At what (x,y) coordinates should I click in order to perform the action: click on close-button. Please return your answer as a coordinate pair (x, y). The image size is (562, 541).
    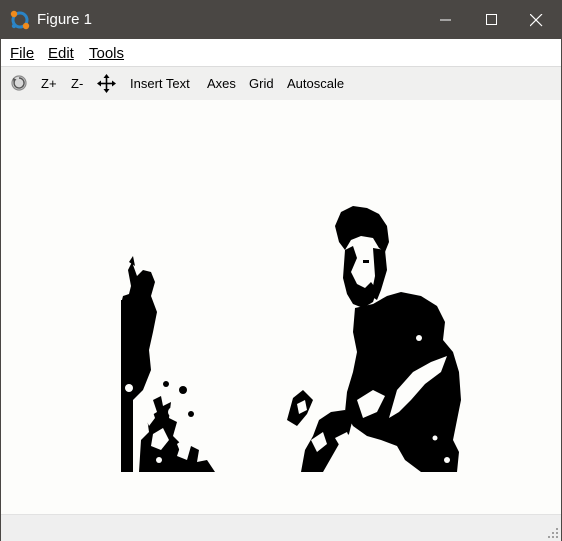
    Looking at the image, I should click on (536, 20).